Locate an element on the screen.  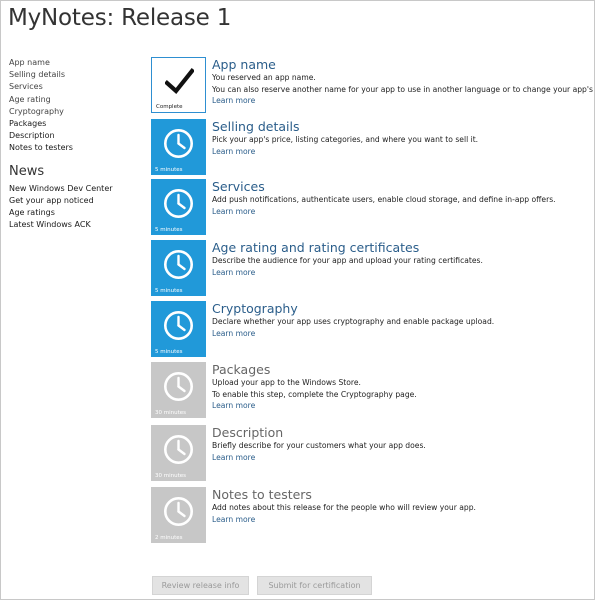
step-tile: Complete is located at coordinates (178, 85).